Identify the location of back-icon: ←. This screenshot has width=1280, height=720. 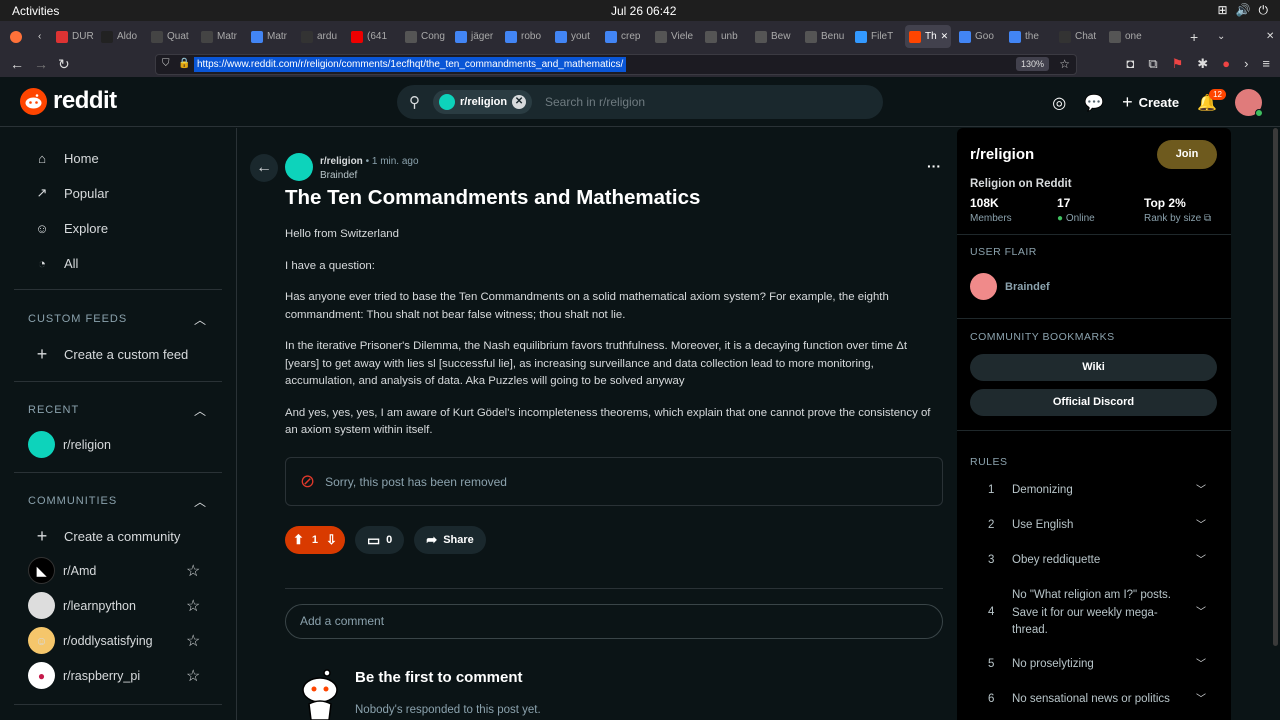
(17, 64).